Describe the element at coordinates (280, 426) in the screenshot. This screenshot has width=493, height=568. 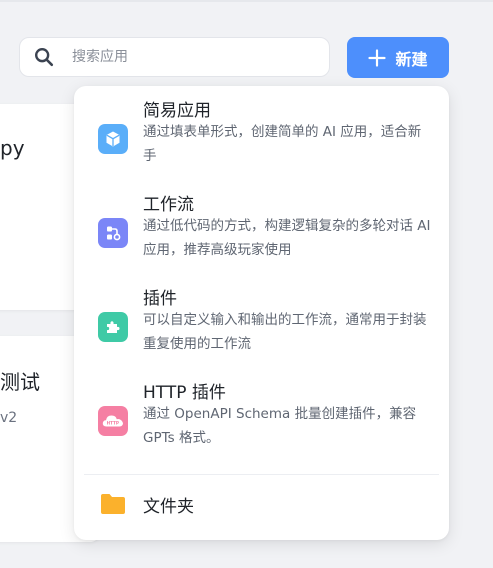
I see `menu-item-description: 通过 OpenAPI Schema 批量创建插件，兼容 GPTs 格式。` at that location.